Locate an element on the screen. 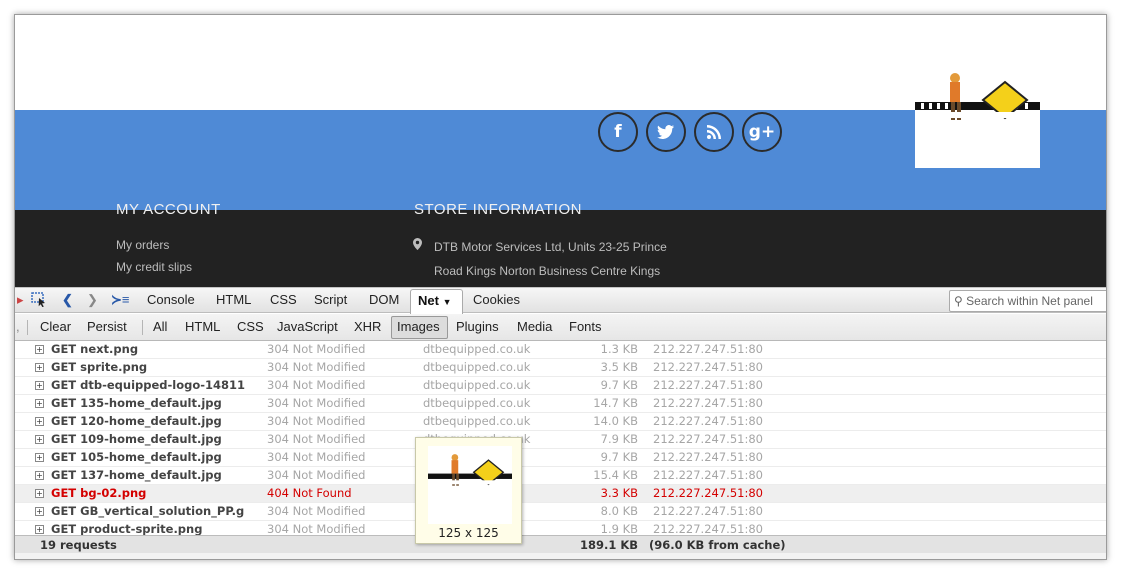 This screenshot has width=1121, height=576. total-size: 189.1 KB is located at coordinates (609, 545).